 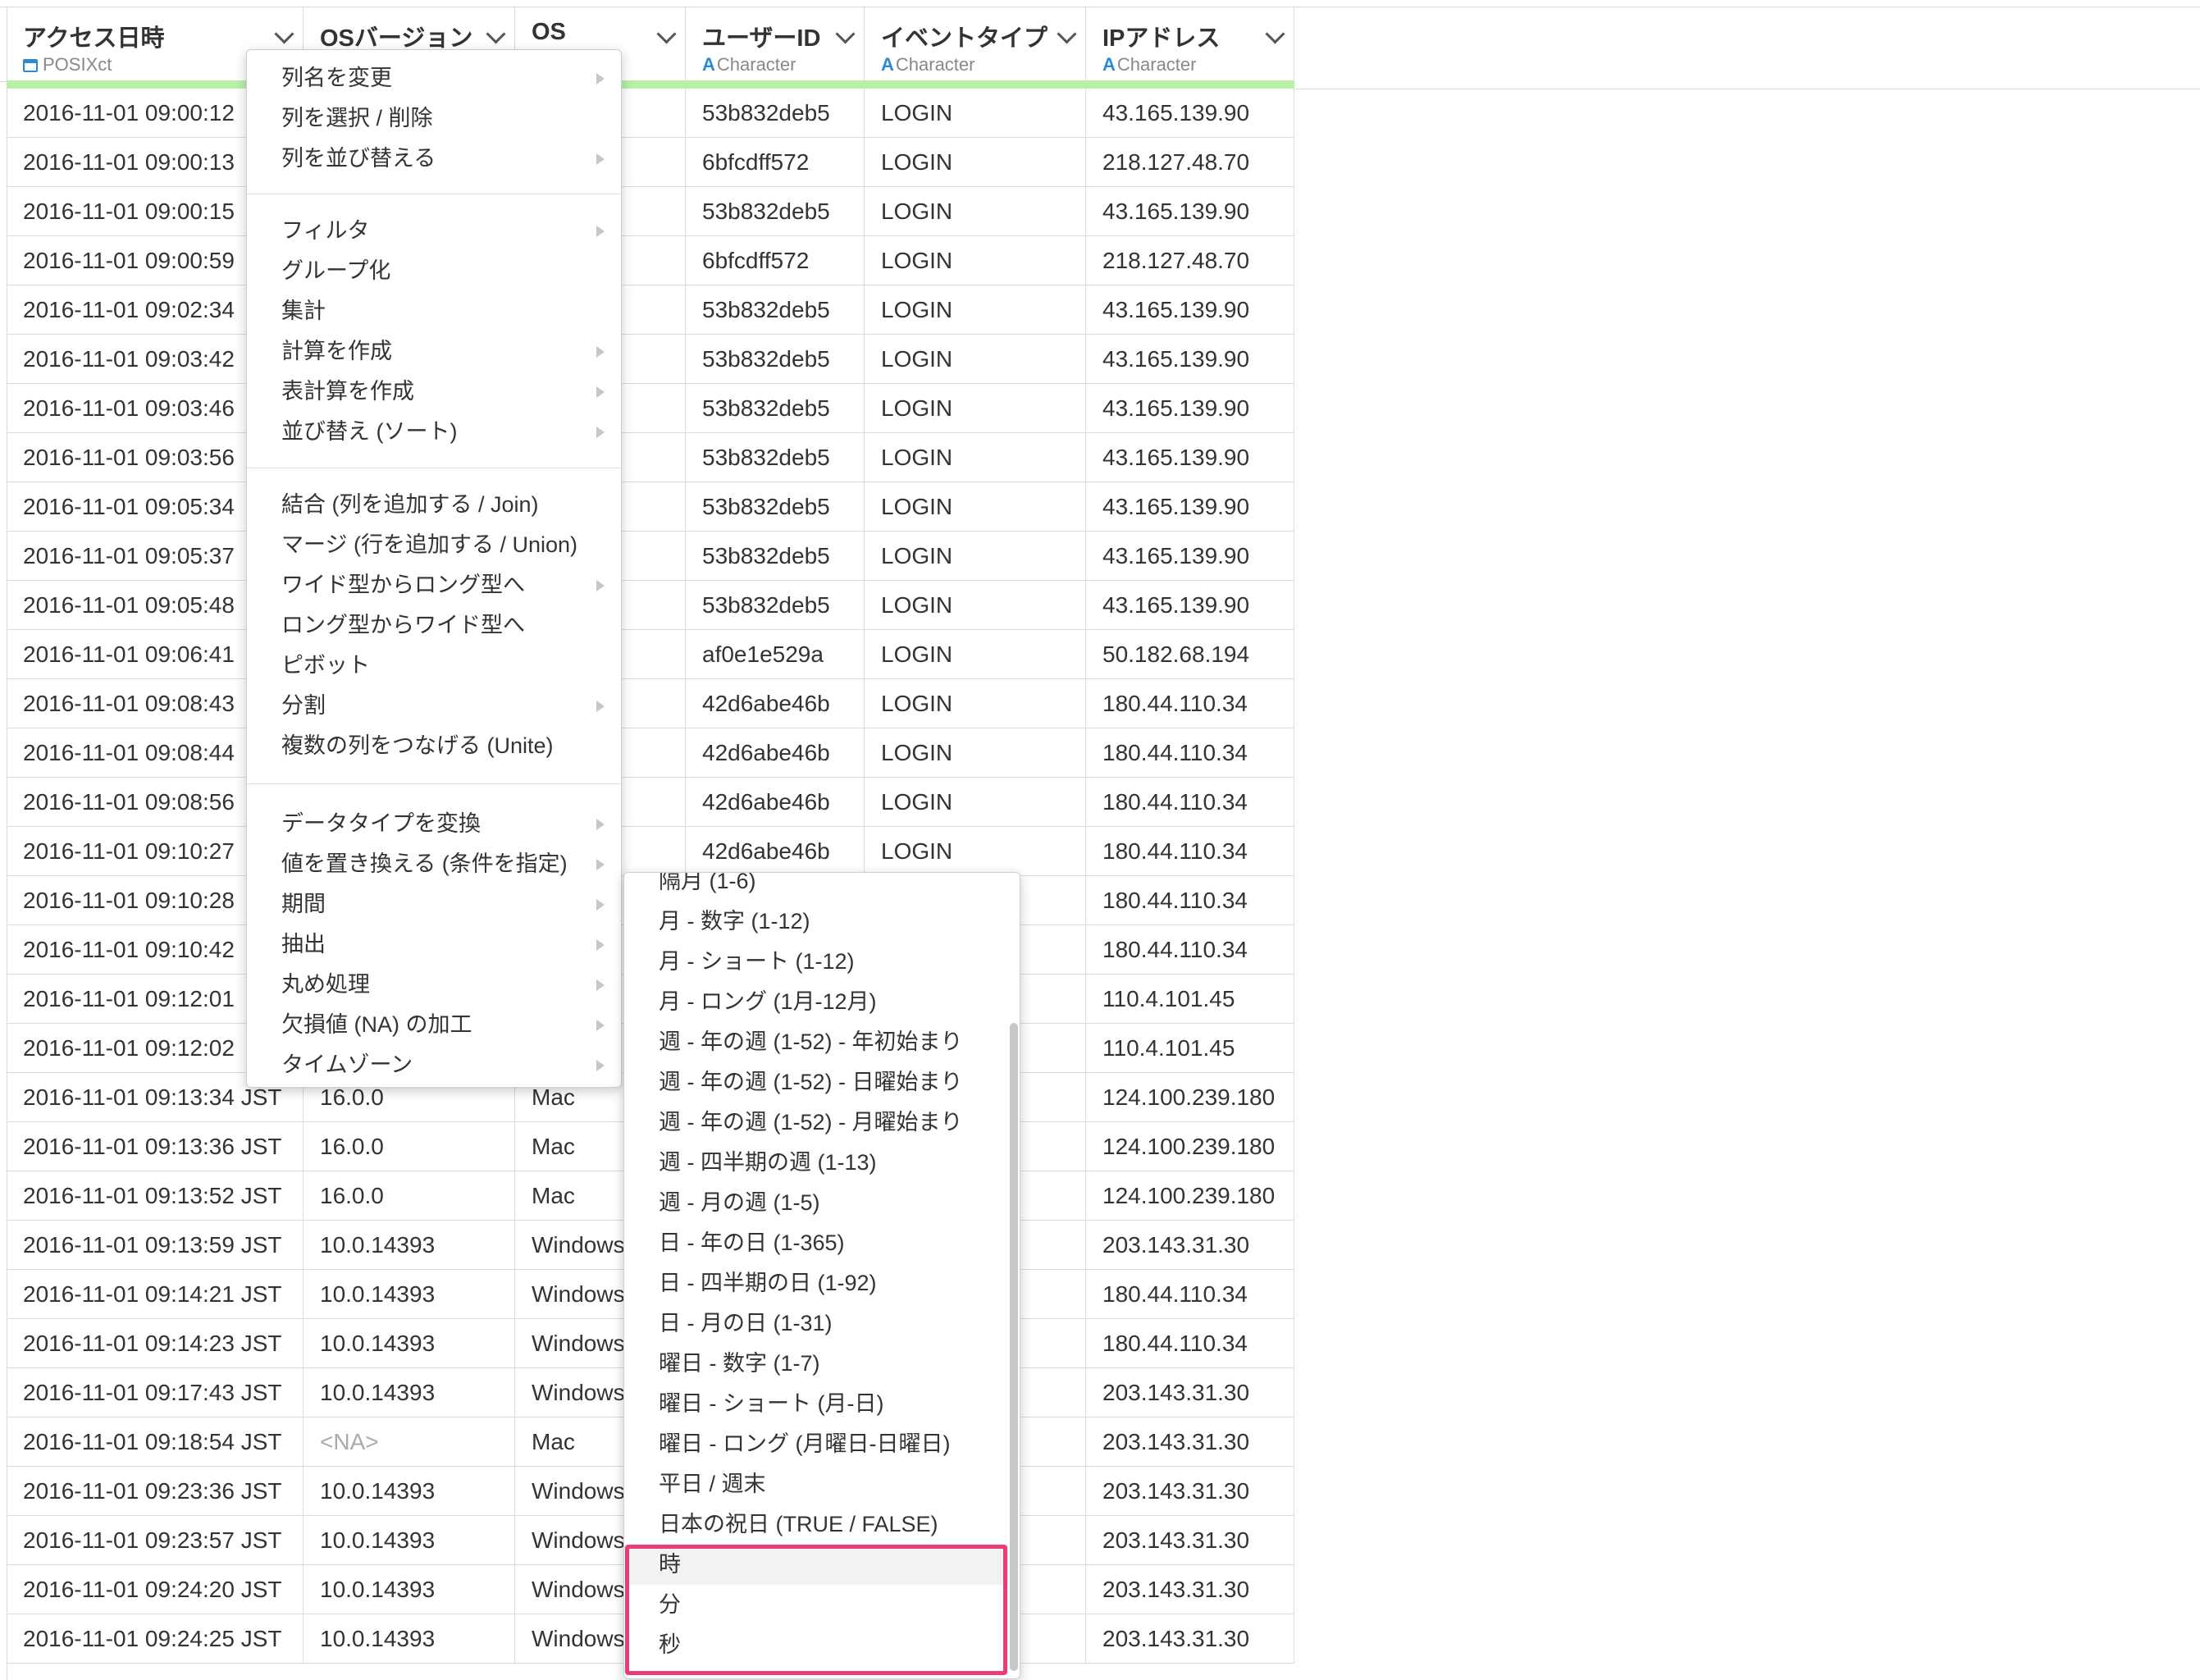 I want to click on menu-item: 欠損値 (NA) の加工, so click(x=434, y=1025).